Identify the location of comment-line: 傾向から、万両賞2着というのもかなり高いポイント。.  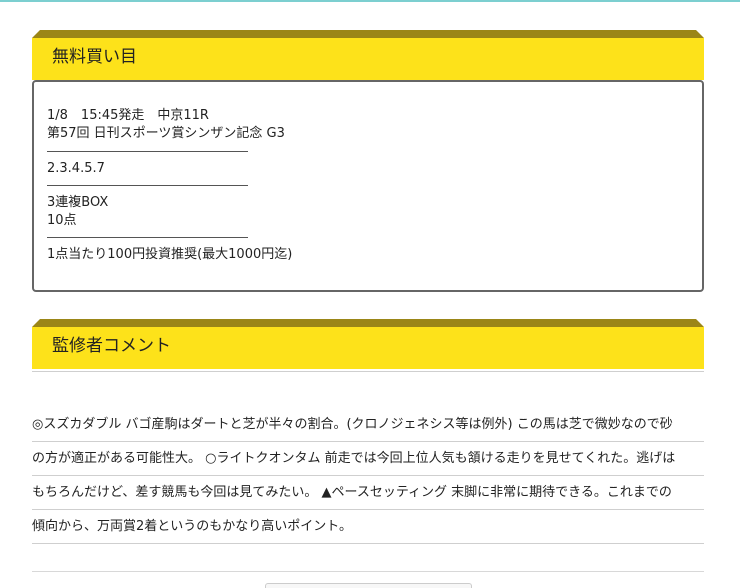
(368, 527).